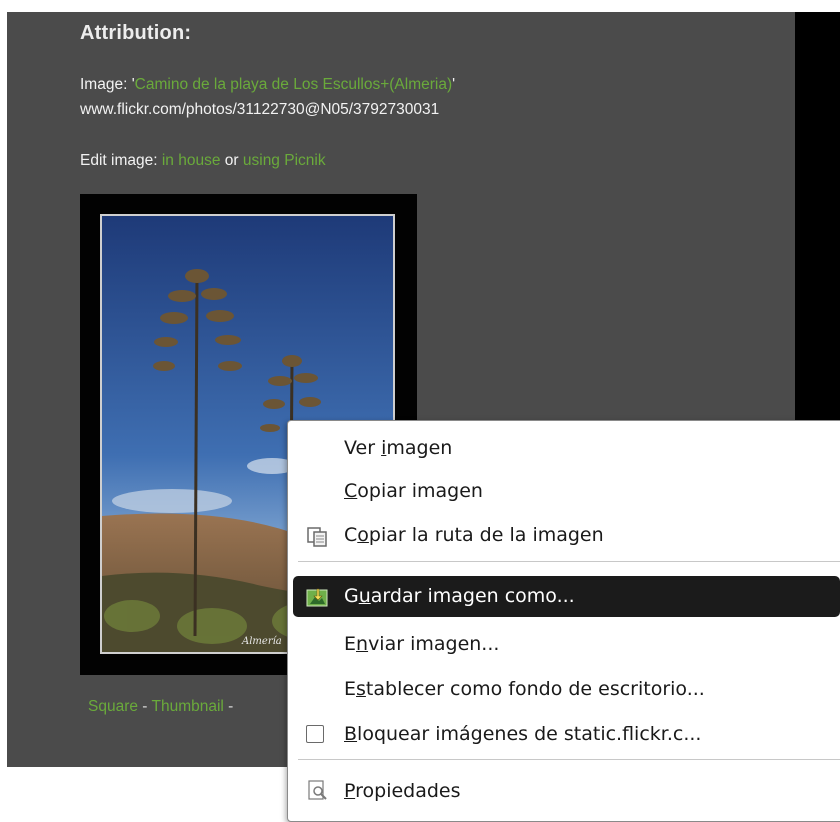 Image resolution: width=840 pixels, height=822 pixels. What do you see at coordinates (136, 33) in the screenshot?
I see `attribution-heading: Attribution:` at bounding box center [136, 33].